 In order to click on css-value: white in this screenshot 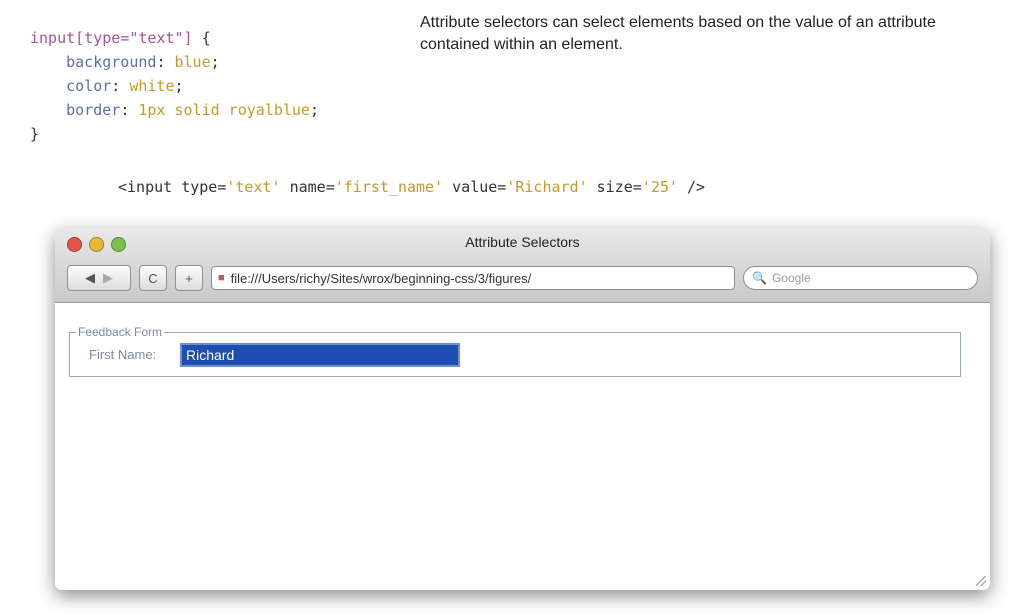, I will do `click(152, 86)`.